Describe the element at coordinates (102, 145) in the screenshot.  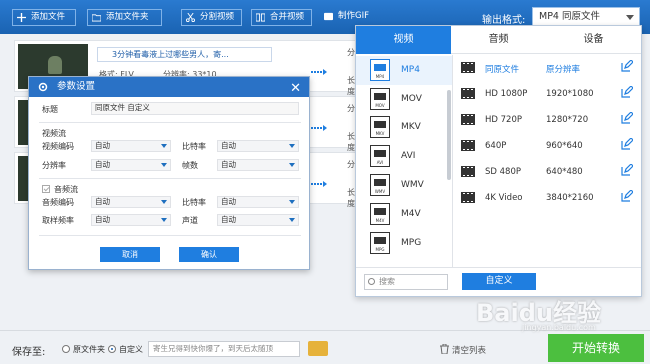
I see `video-codec-value: 自动` at that location.